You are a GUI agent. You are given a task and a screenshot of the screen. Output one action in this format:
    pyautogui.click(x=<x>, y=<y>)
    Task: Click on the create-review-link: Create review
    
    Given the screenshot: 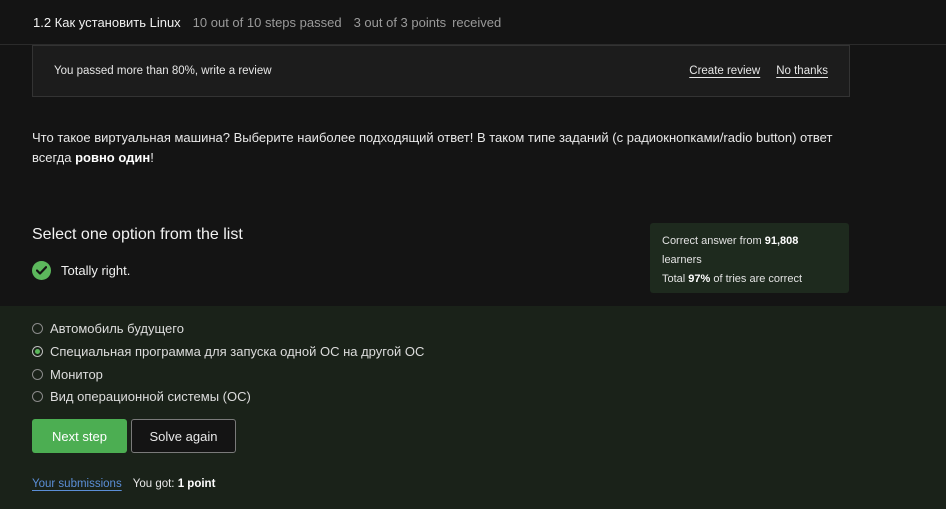 What is the action you would take?
    pyautogui.click(x=724, y=71)
    